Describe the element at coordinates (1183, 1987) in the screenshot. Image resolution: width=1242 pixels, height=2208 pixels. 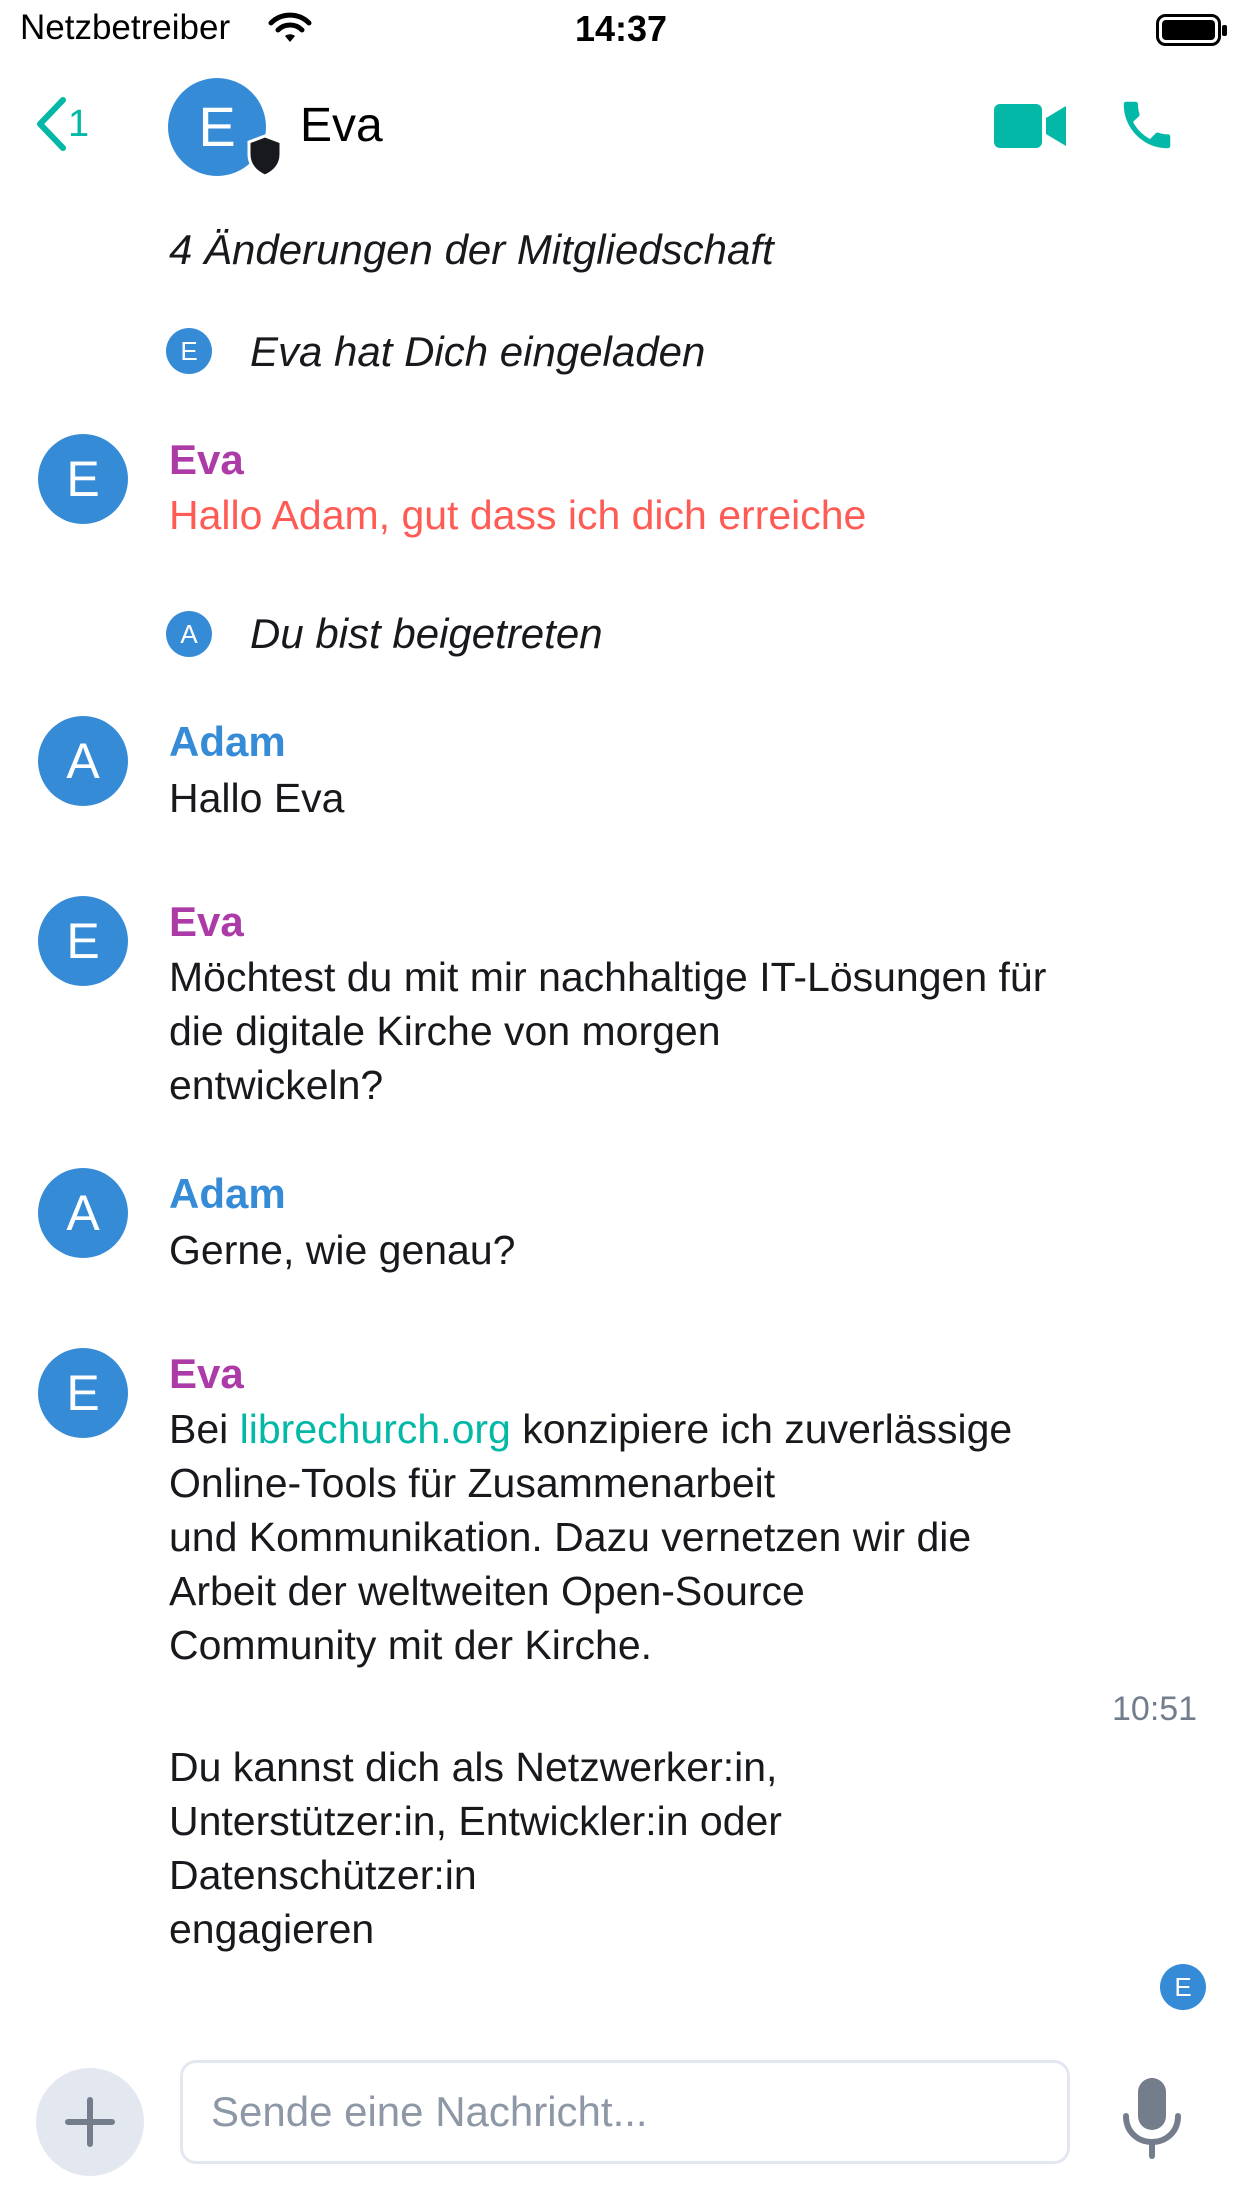
I see `read-receipt-avatar: E` at that location.